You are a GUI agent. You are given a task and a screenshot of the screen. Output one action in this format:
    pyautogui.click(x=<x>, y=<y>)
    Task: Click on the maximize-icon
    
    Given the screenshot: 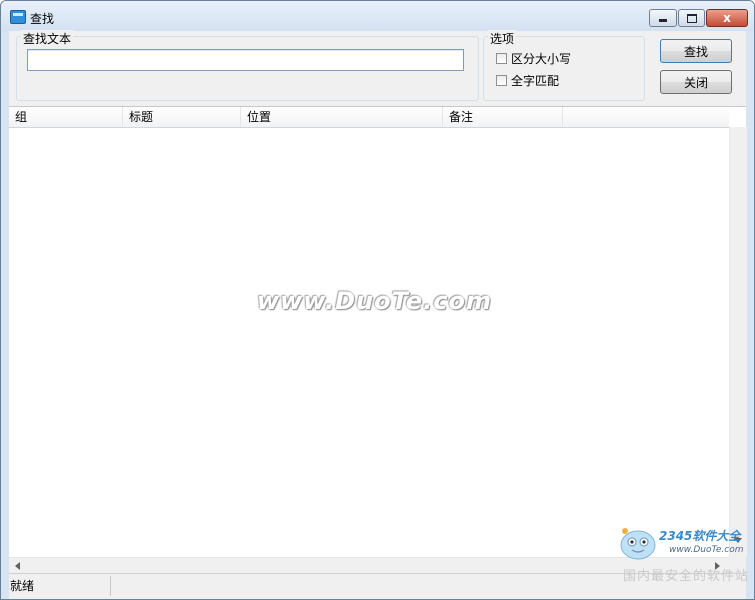 What is the action you would take?
    pyautogui.click(x=691, y=18)
    